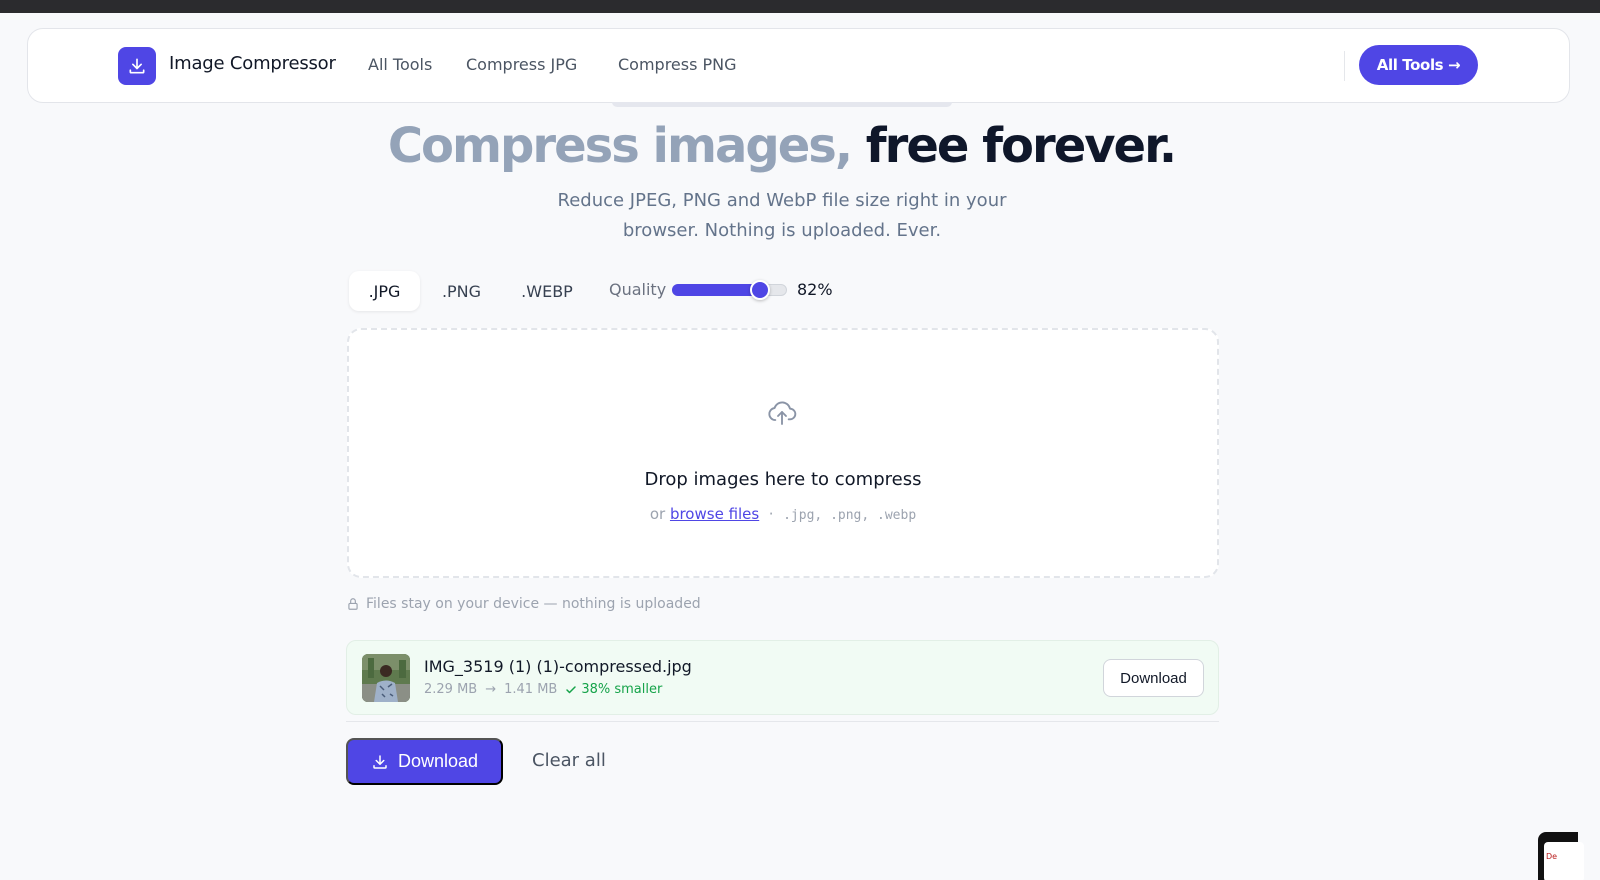  Describe the element at coordinates (491, 689) in the screenshot. I see `size-arrow: →` at that location.